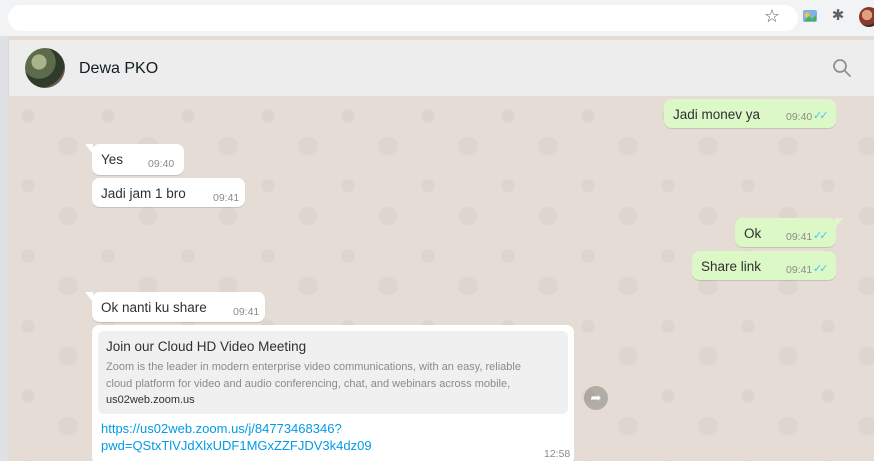  Describe the element at coordinates (150, 400) in the screenshot. I see `link-preview-domain: us02web.zoom.us` at that location.